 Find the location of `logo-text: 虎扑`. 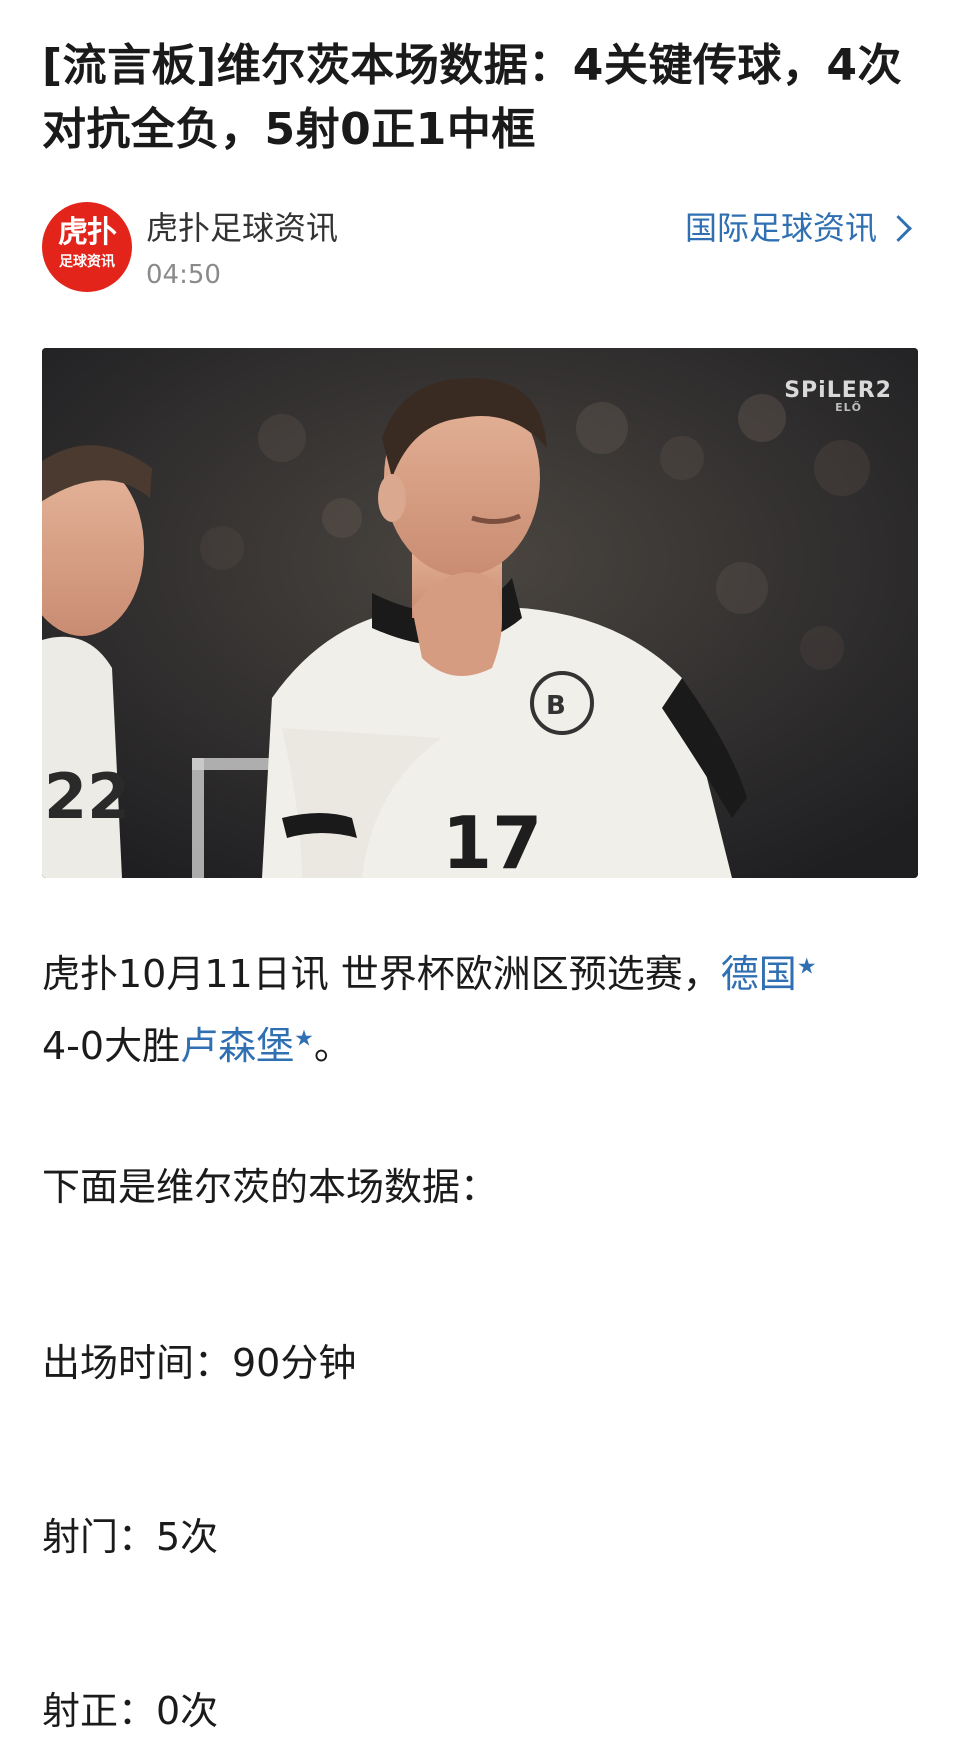

logo-text: 虎扑 is located at coordinates (87, 232).